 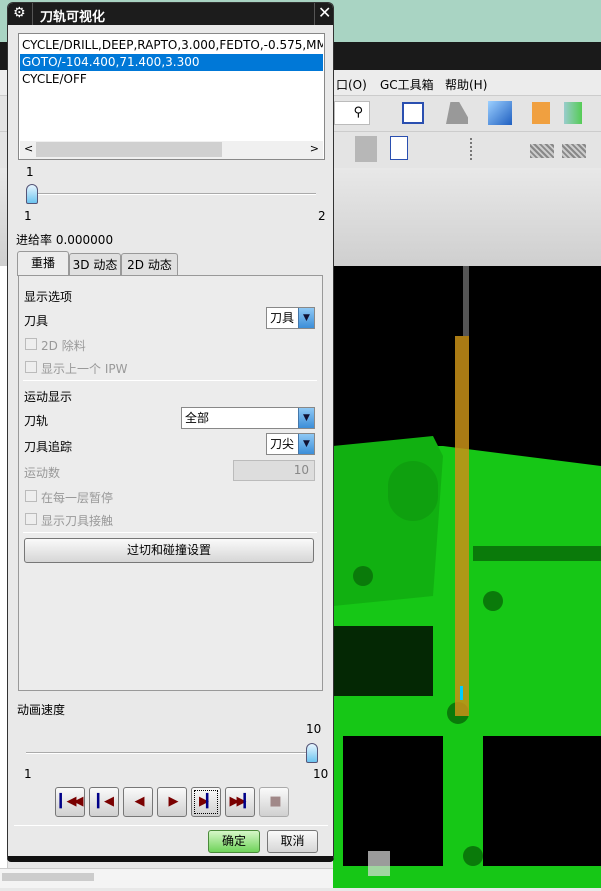 I want to click on tool-shank, so click(x=466, y=301).